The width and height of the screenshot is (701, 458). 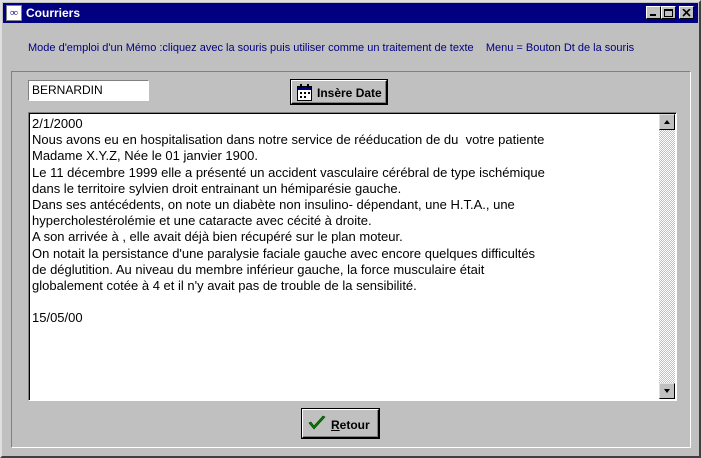 I want to click on arrow-down-icon, so click(x=667, y=391).